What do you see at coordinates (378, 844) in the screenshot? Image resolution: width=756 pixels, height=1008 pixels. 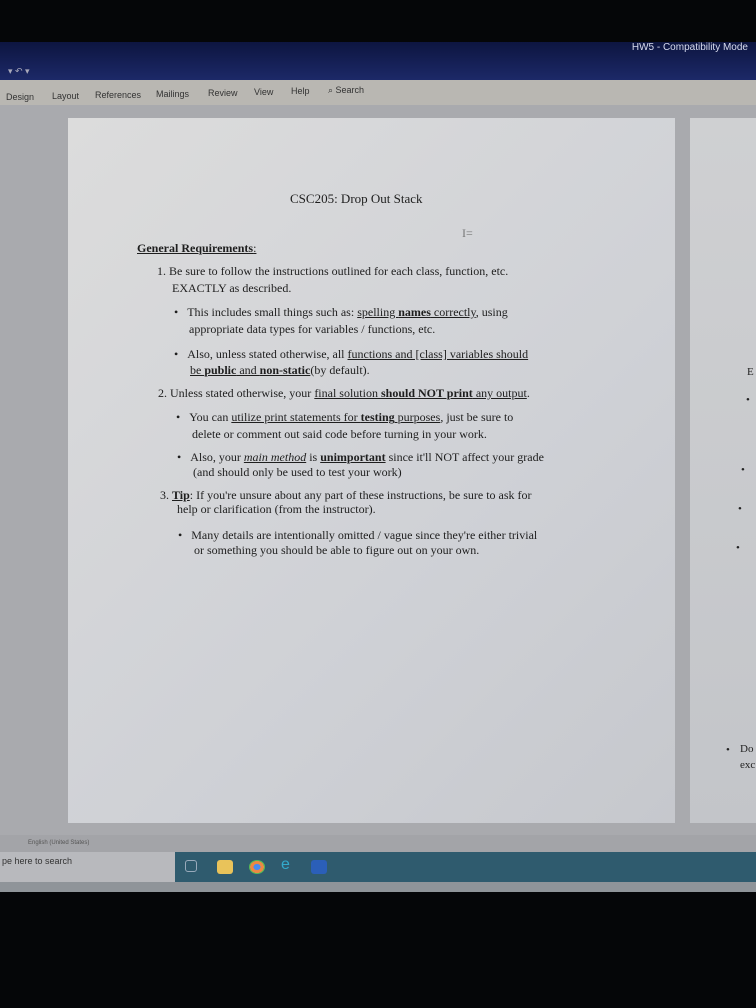 I see `status-bar: English (United States)` at bounding box center [378, 844].